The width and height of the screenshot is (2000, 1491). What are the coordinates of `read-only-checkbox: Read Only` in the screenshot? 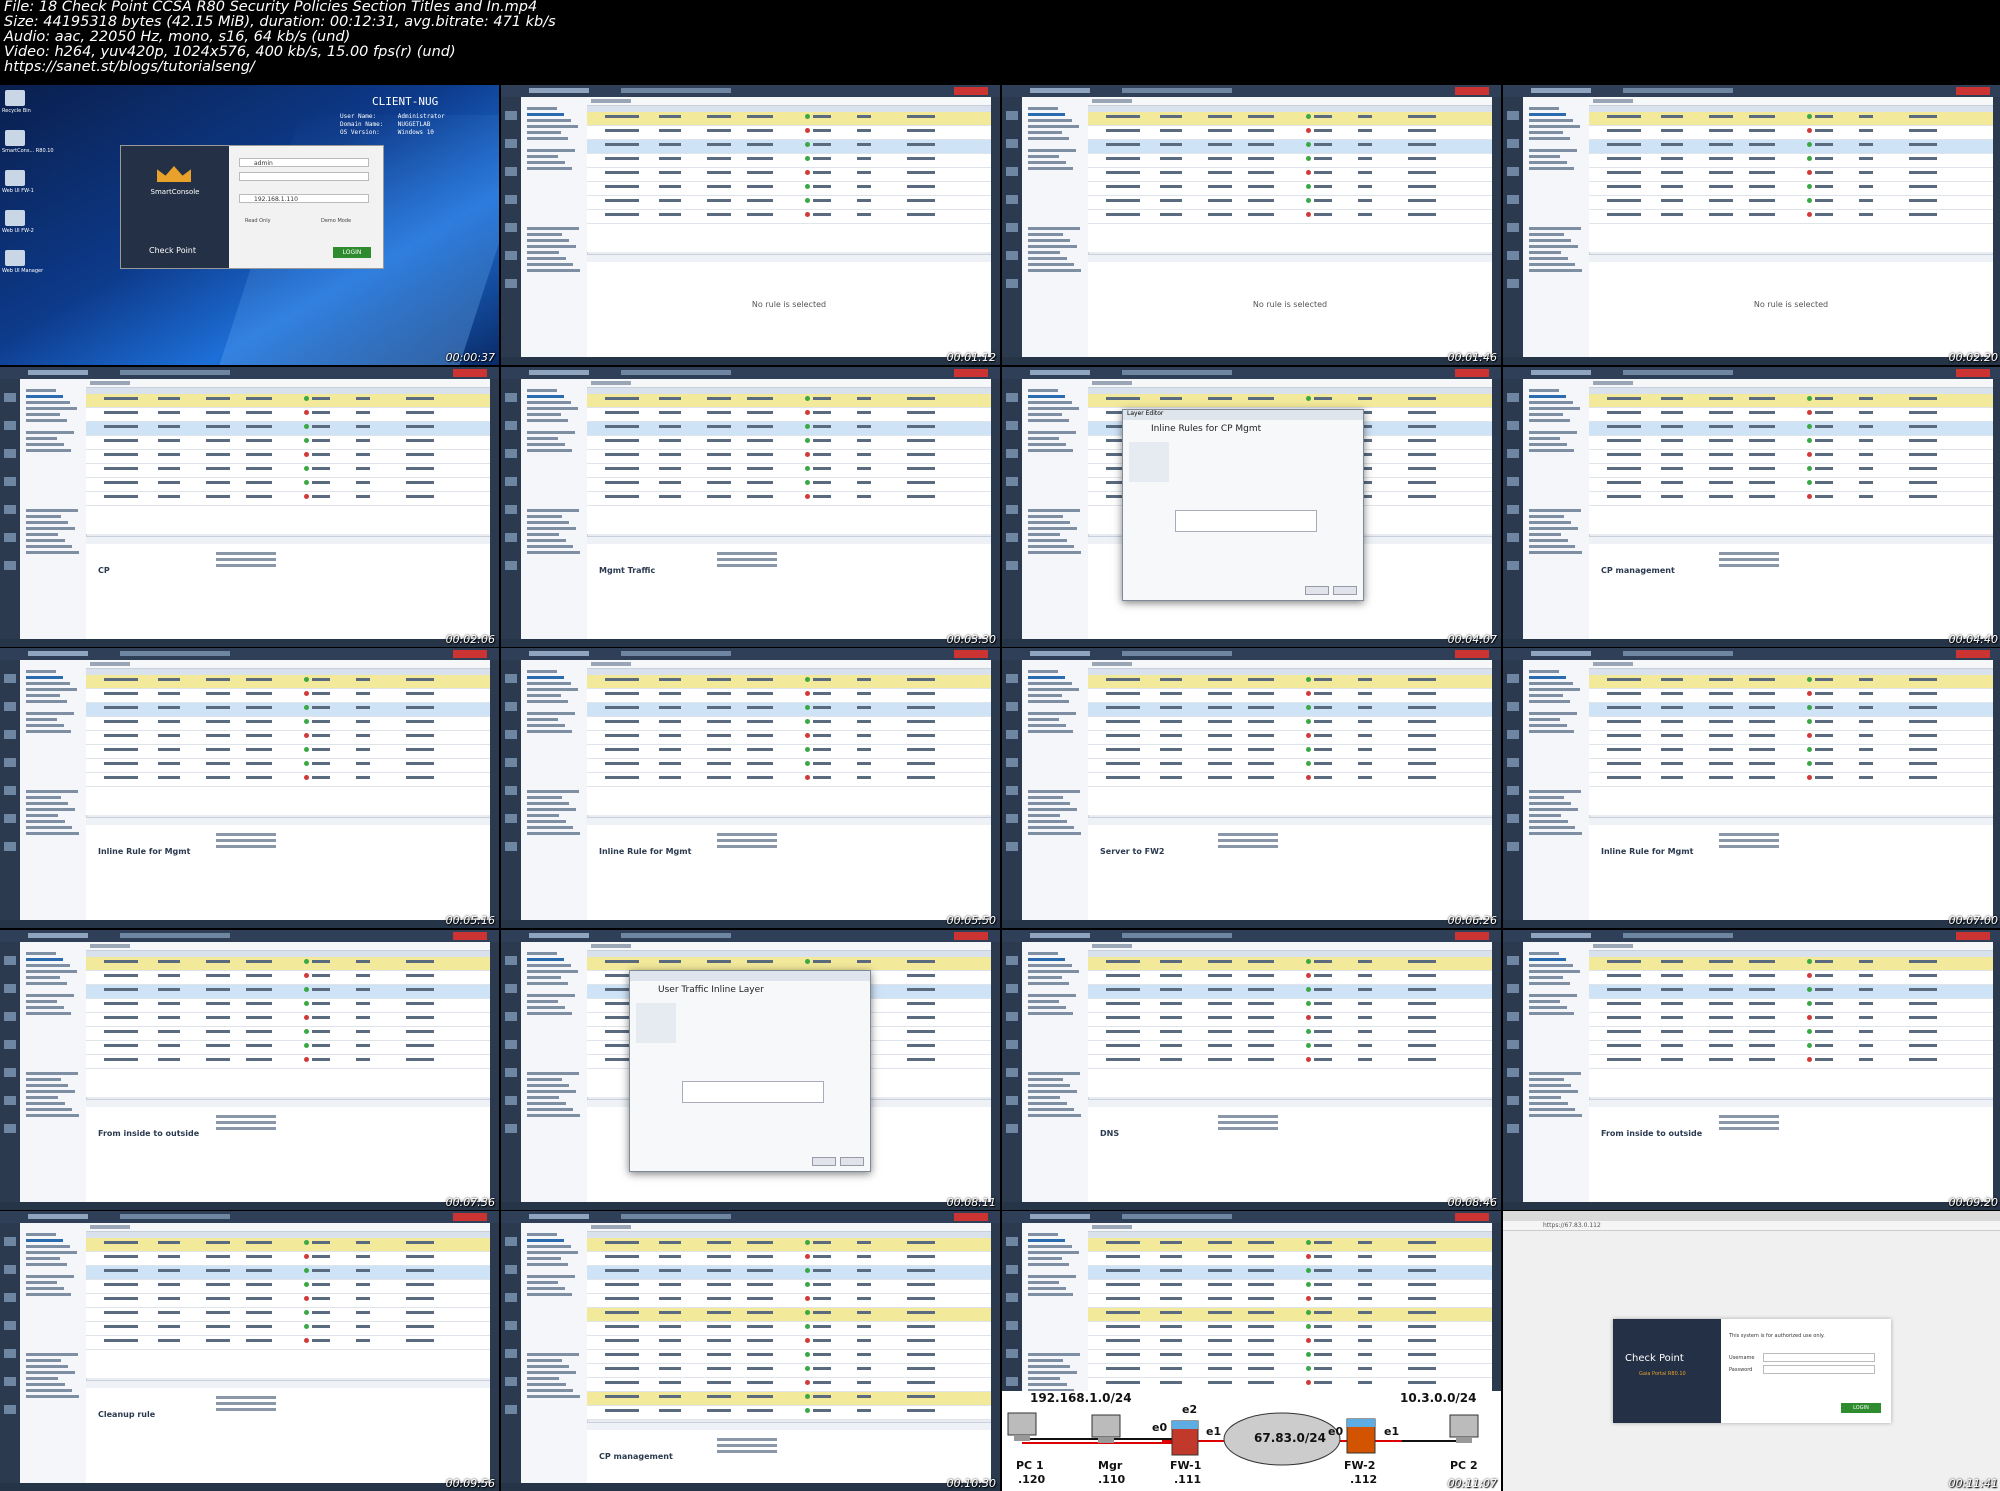 It's located at (258, 221).